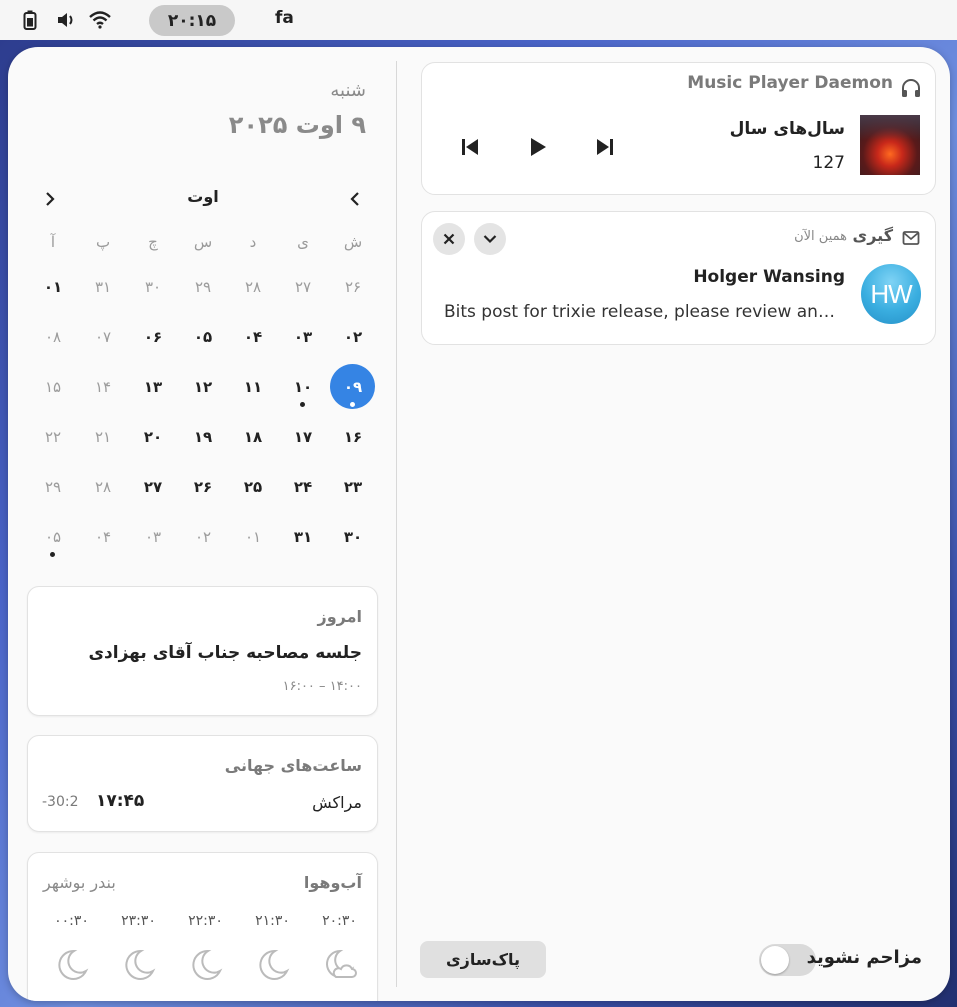  Describe the element at coordinates (303, 387) in the screenshot. I see `calendar-day: ۱۰` at that location.